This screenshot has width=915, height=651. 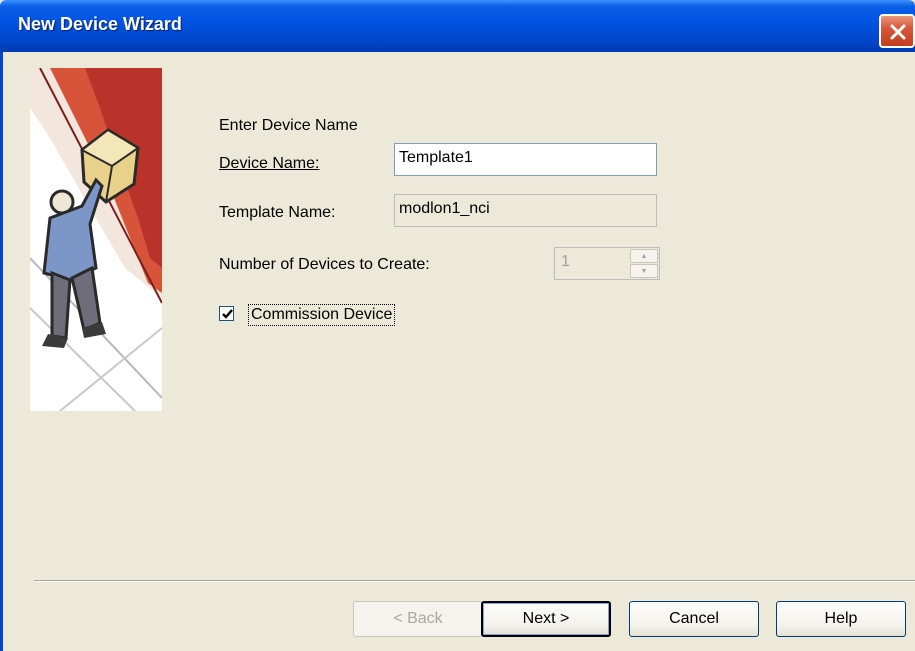 What do you see at coordinates (546, 619) in the screenshot?
I see `next-button: Next >` at bounding box center [546, 619].